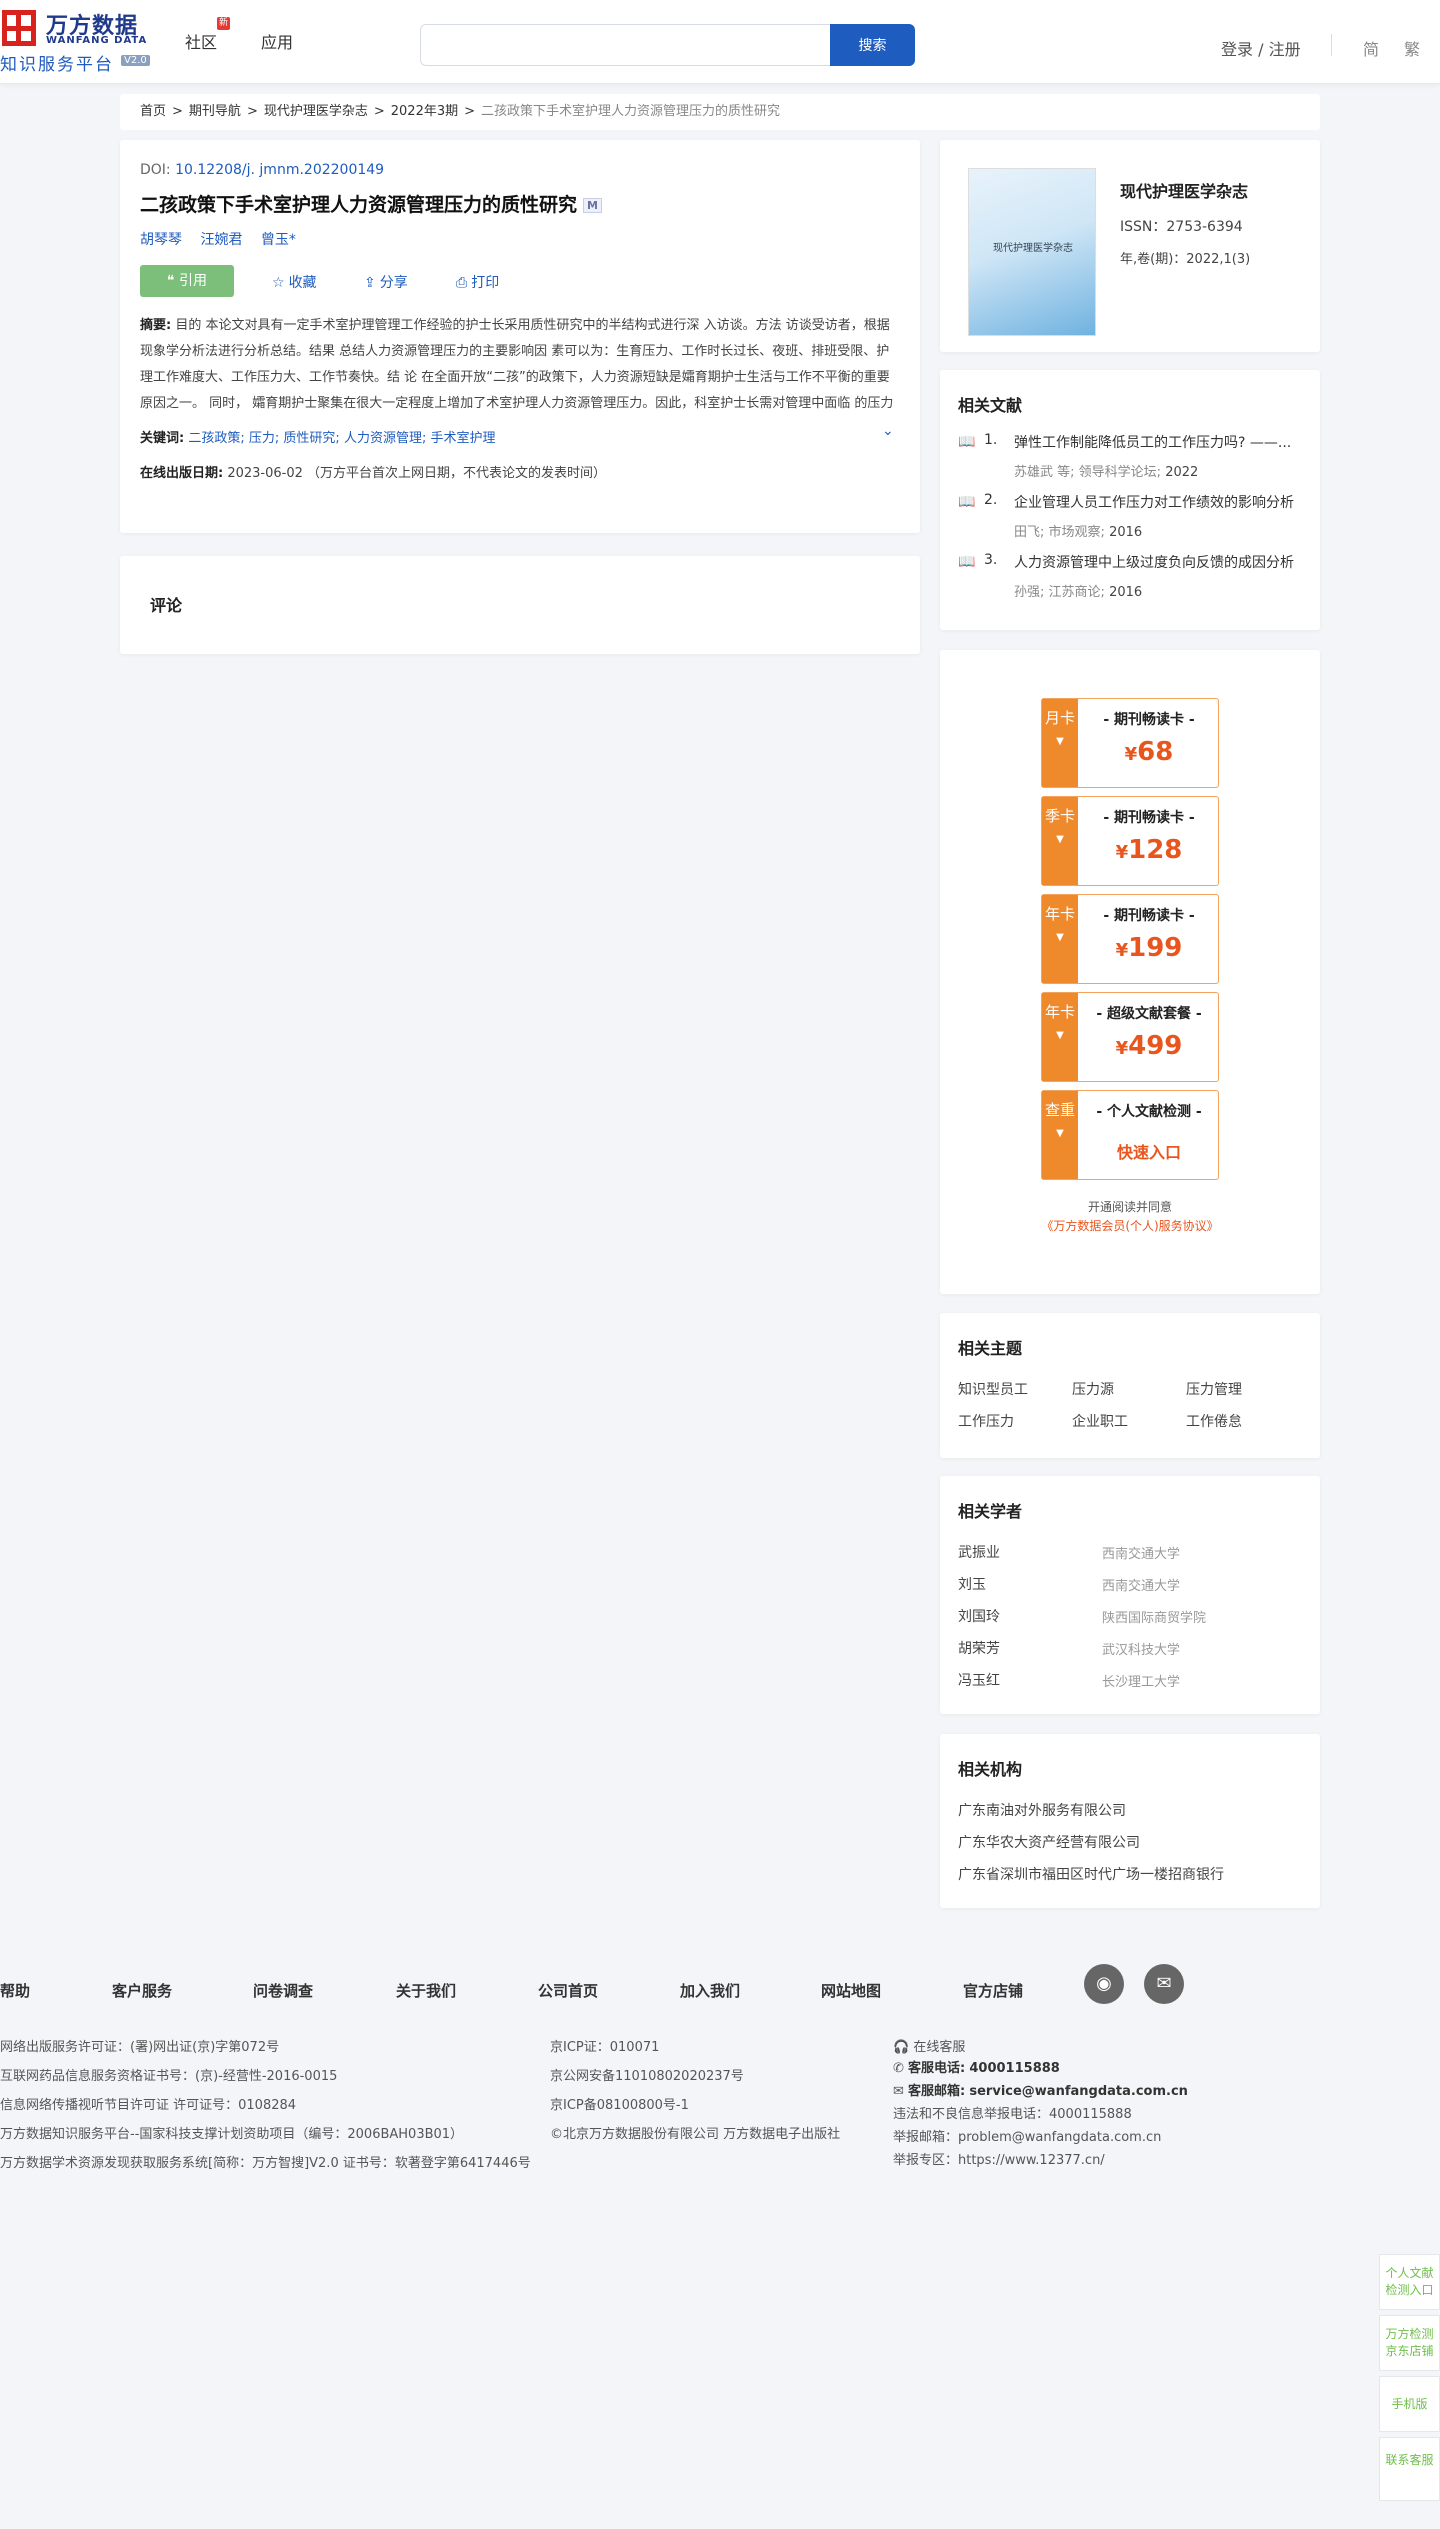 This screenshot has width=1440, height=2529. What do you see at coordinates (216, 438) in the screenshot?
I see `keyword-link: 二孩政策;` at bounding box center [216, 438].